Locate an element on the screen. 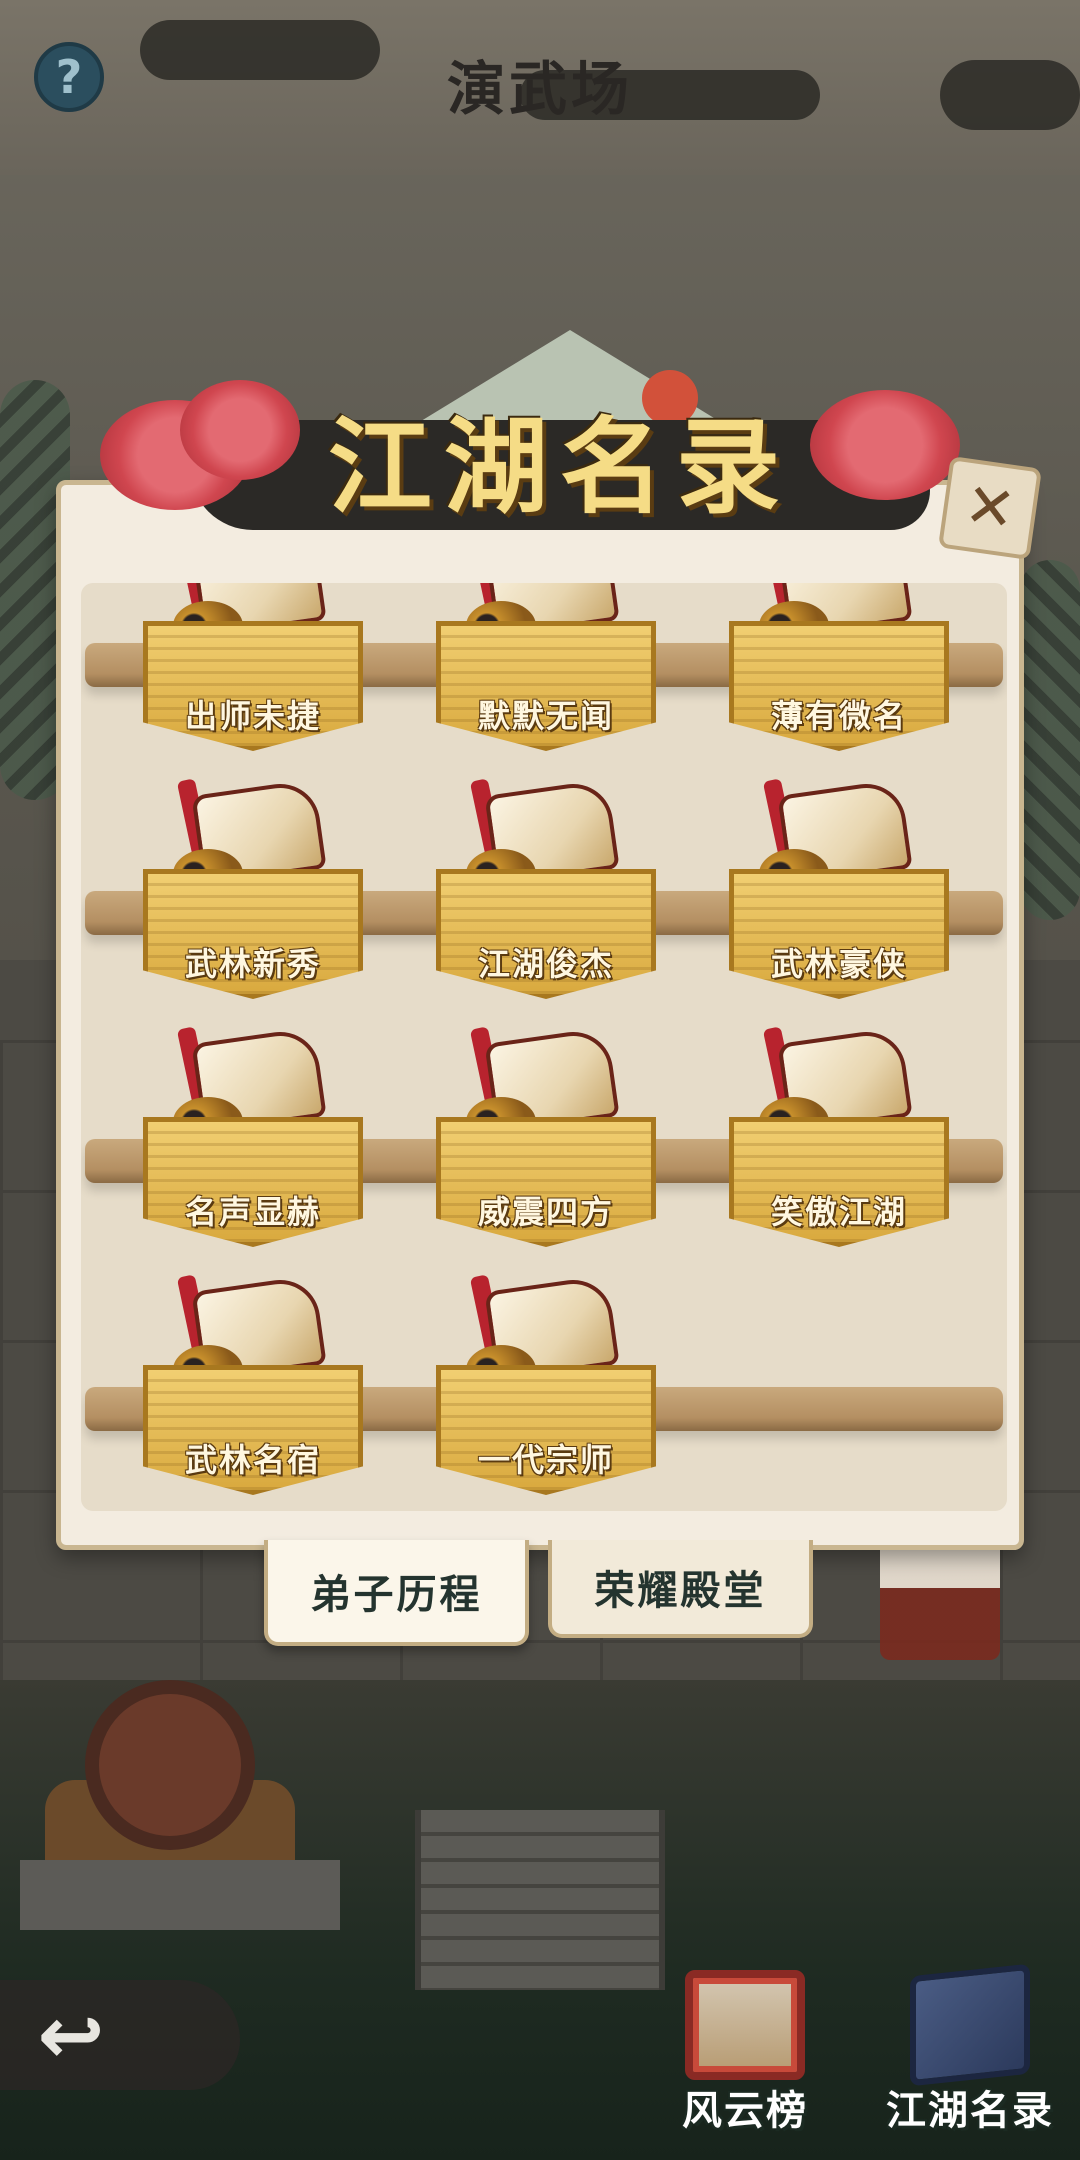 The height and width of the screenshot is (2160, 1080). rank-label: 武林新秀 is located at coordinates (252, 964).